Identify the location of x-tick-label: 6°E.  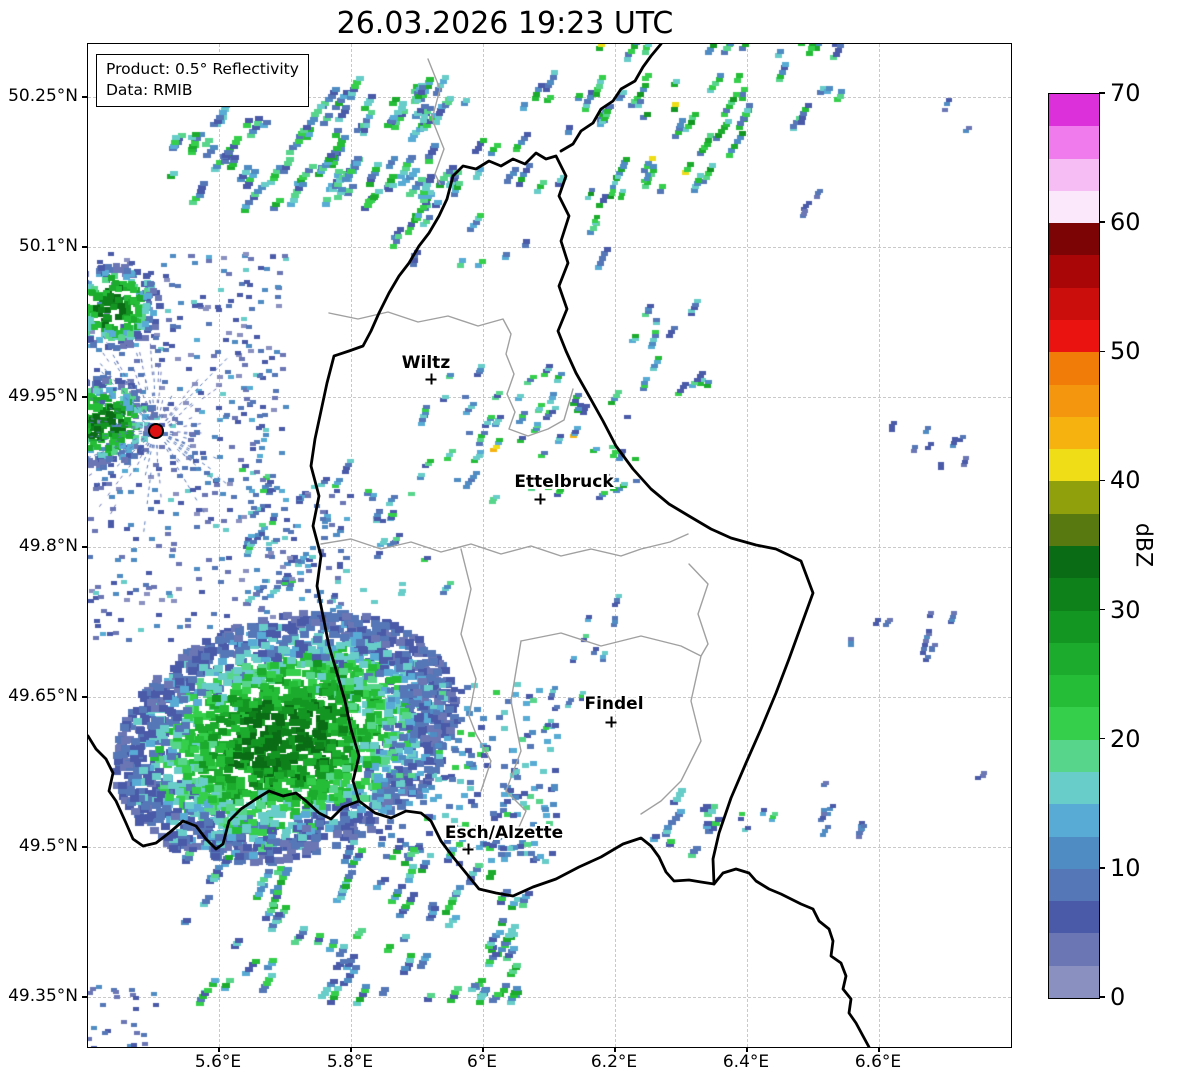
(482, 1062).